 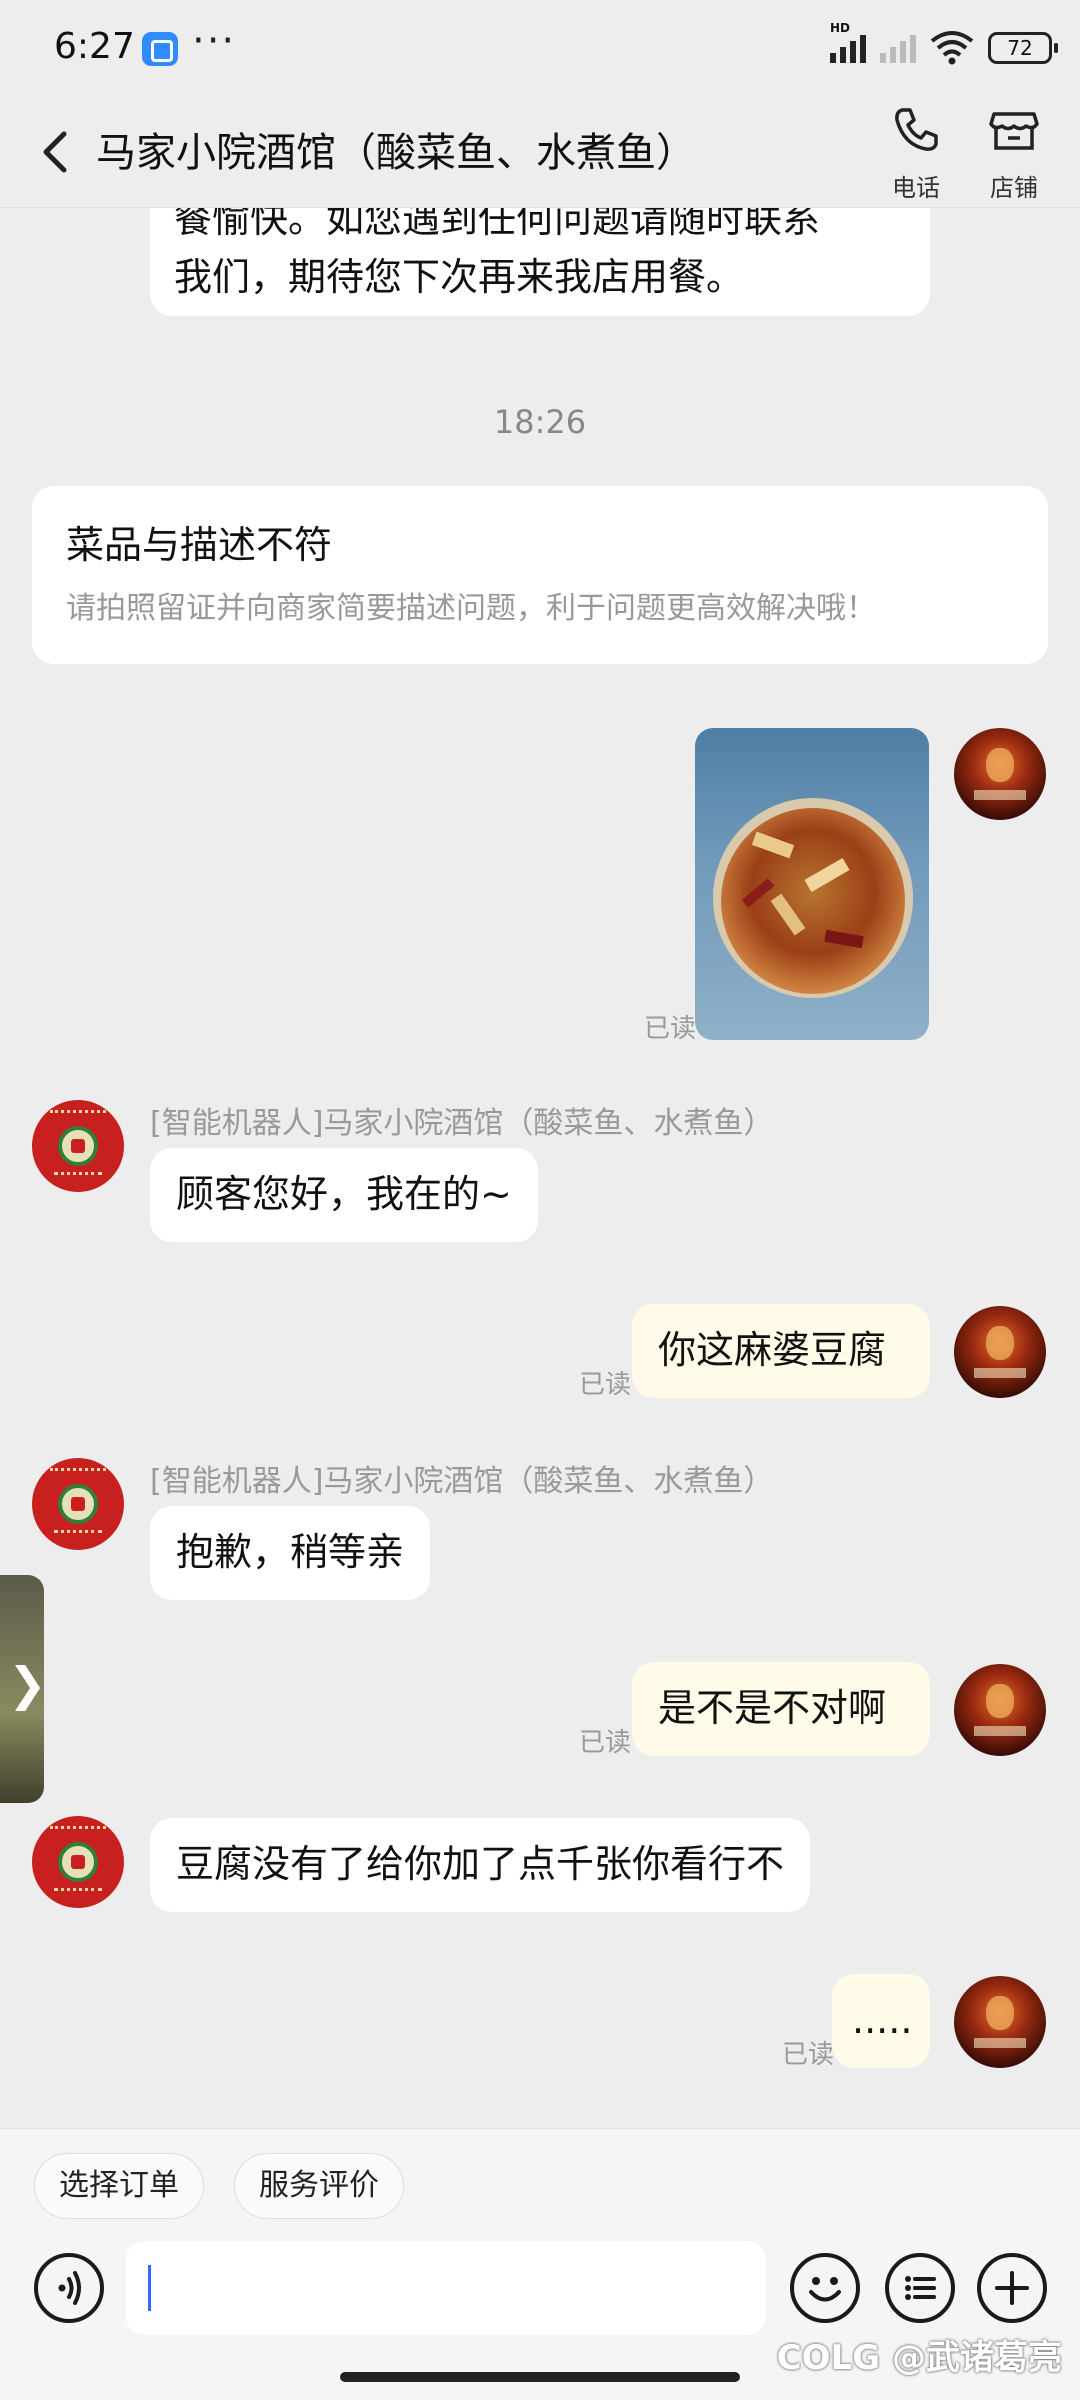 I want to click on quick-menu-button, so click(x=920, y=2288).